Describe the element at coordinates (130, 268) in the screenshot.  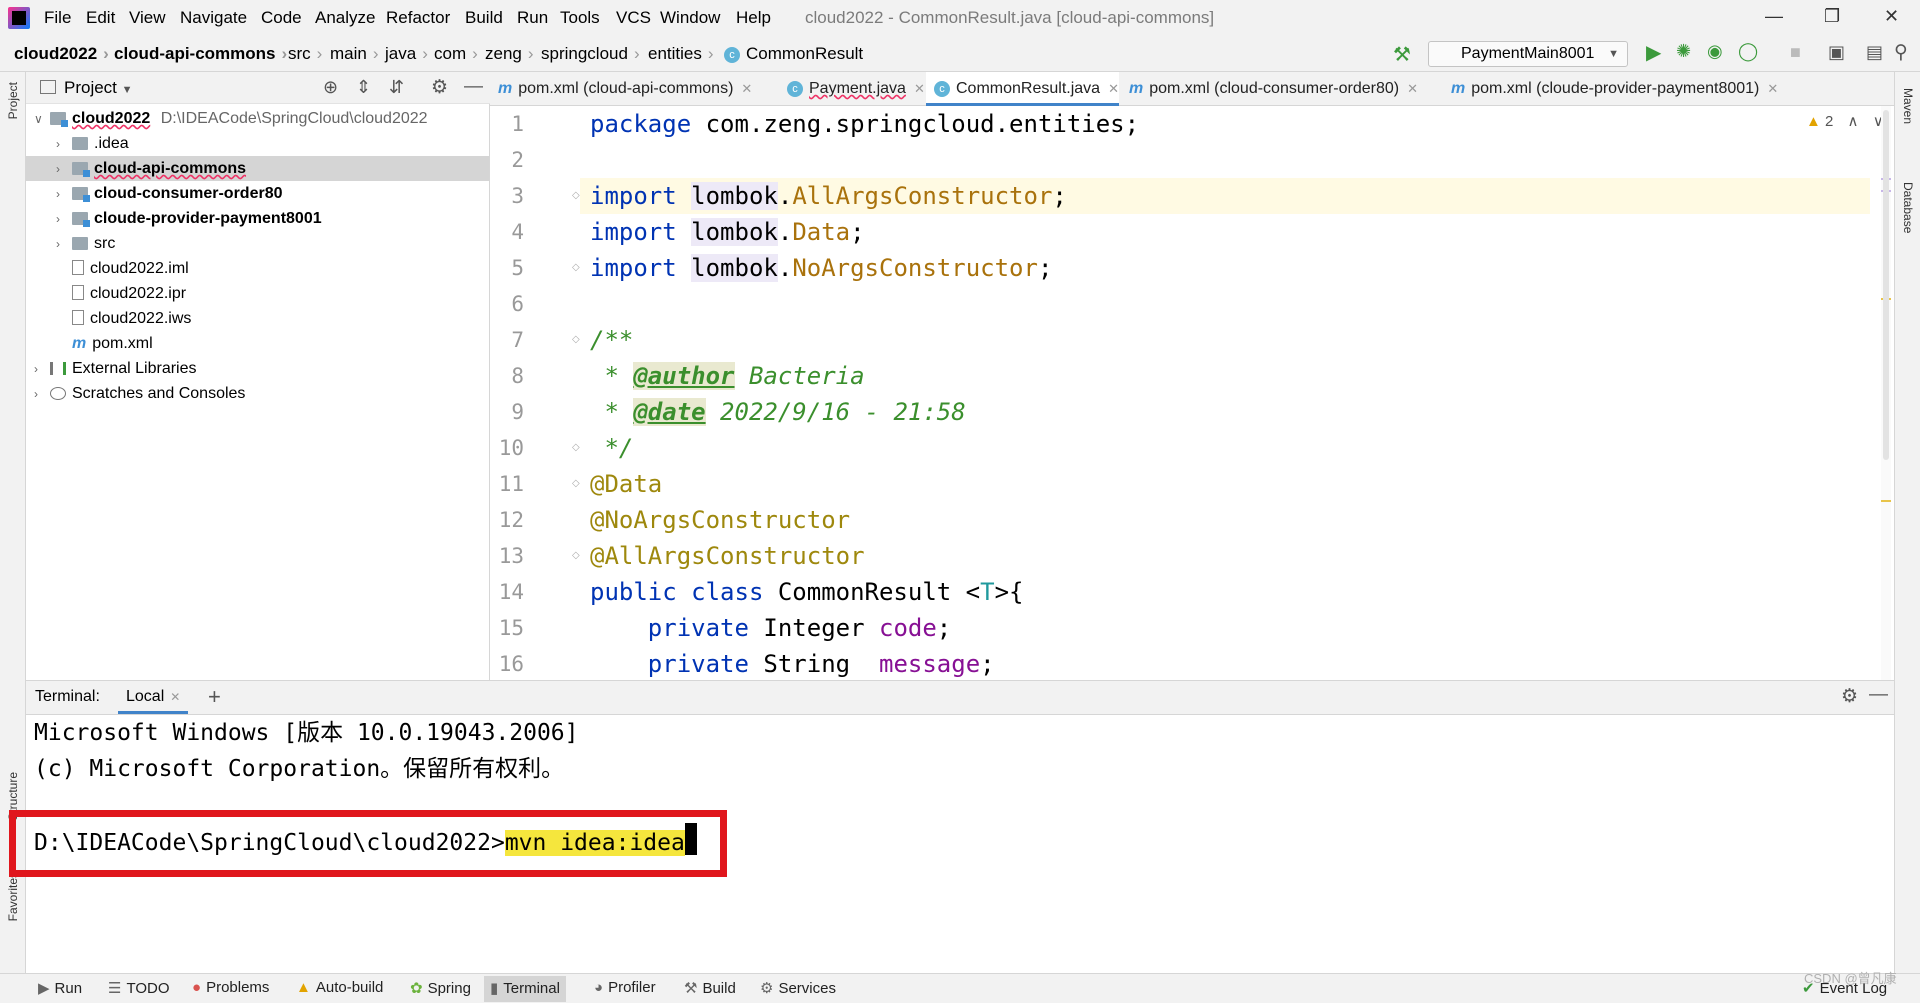
I see `tree-item-iml: cloud2022.iml` at that location.